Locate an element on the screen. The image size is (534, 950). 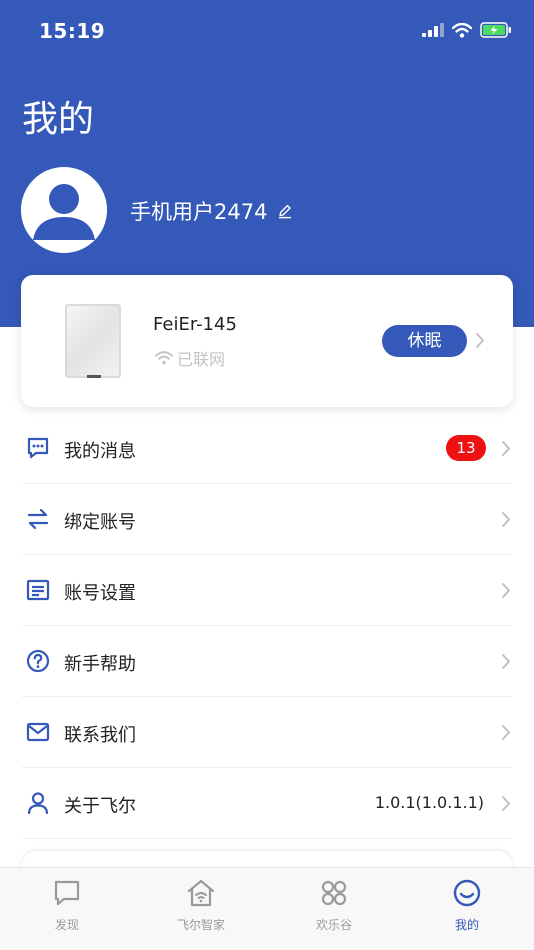
signal-icon is located at coordinates (433, 30).